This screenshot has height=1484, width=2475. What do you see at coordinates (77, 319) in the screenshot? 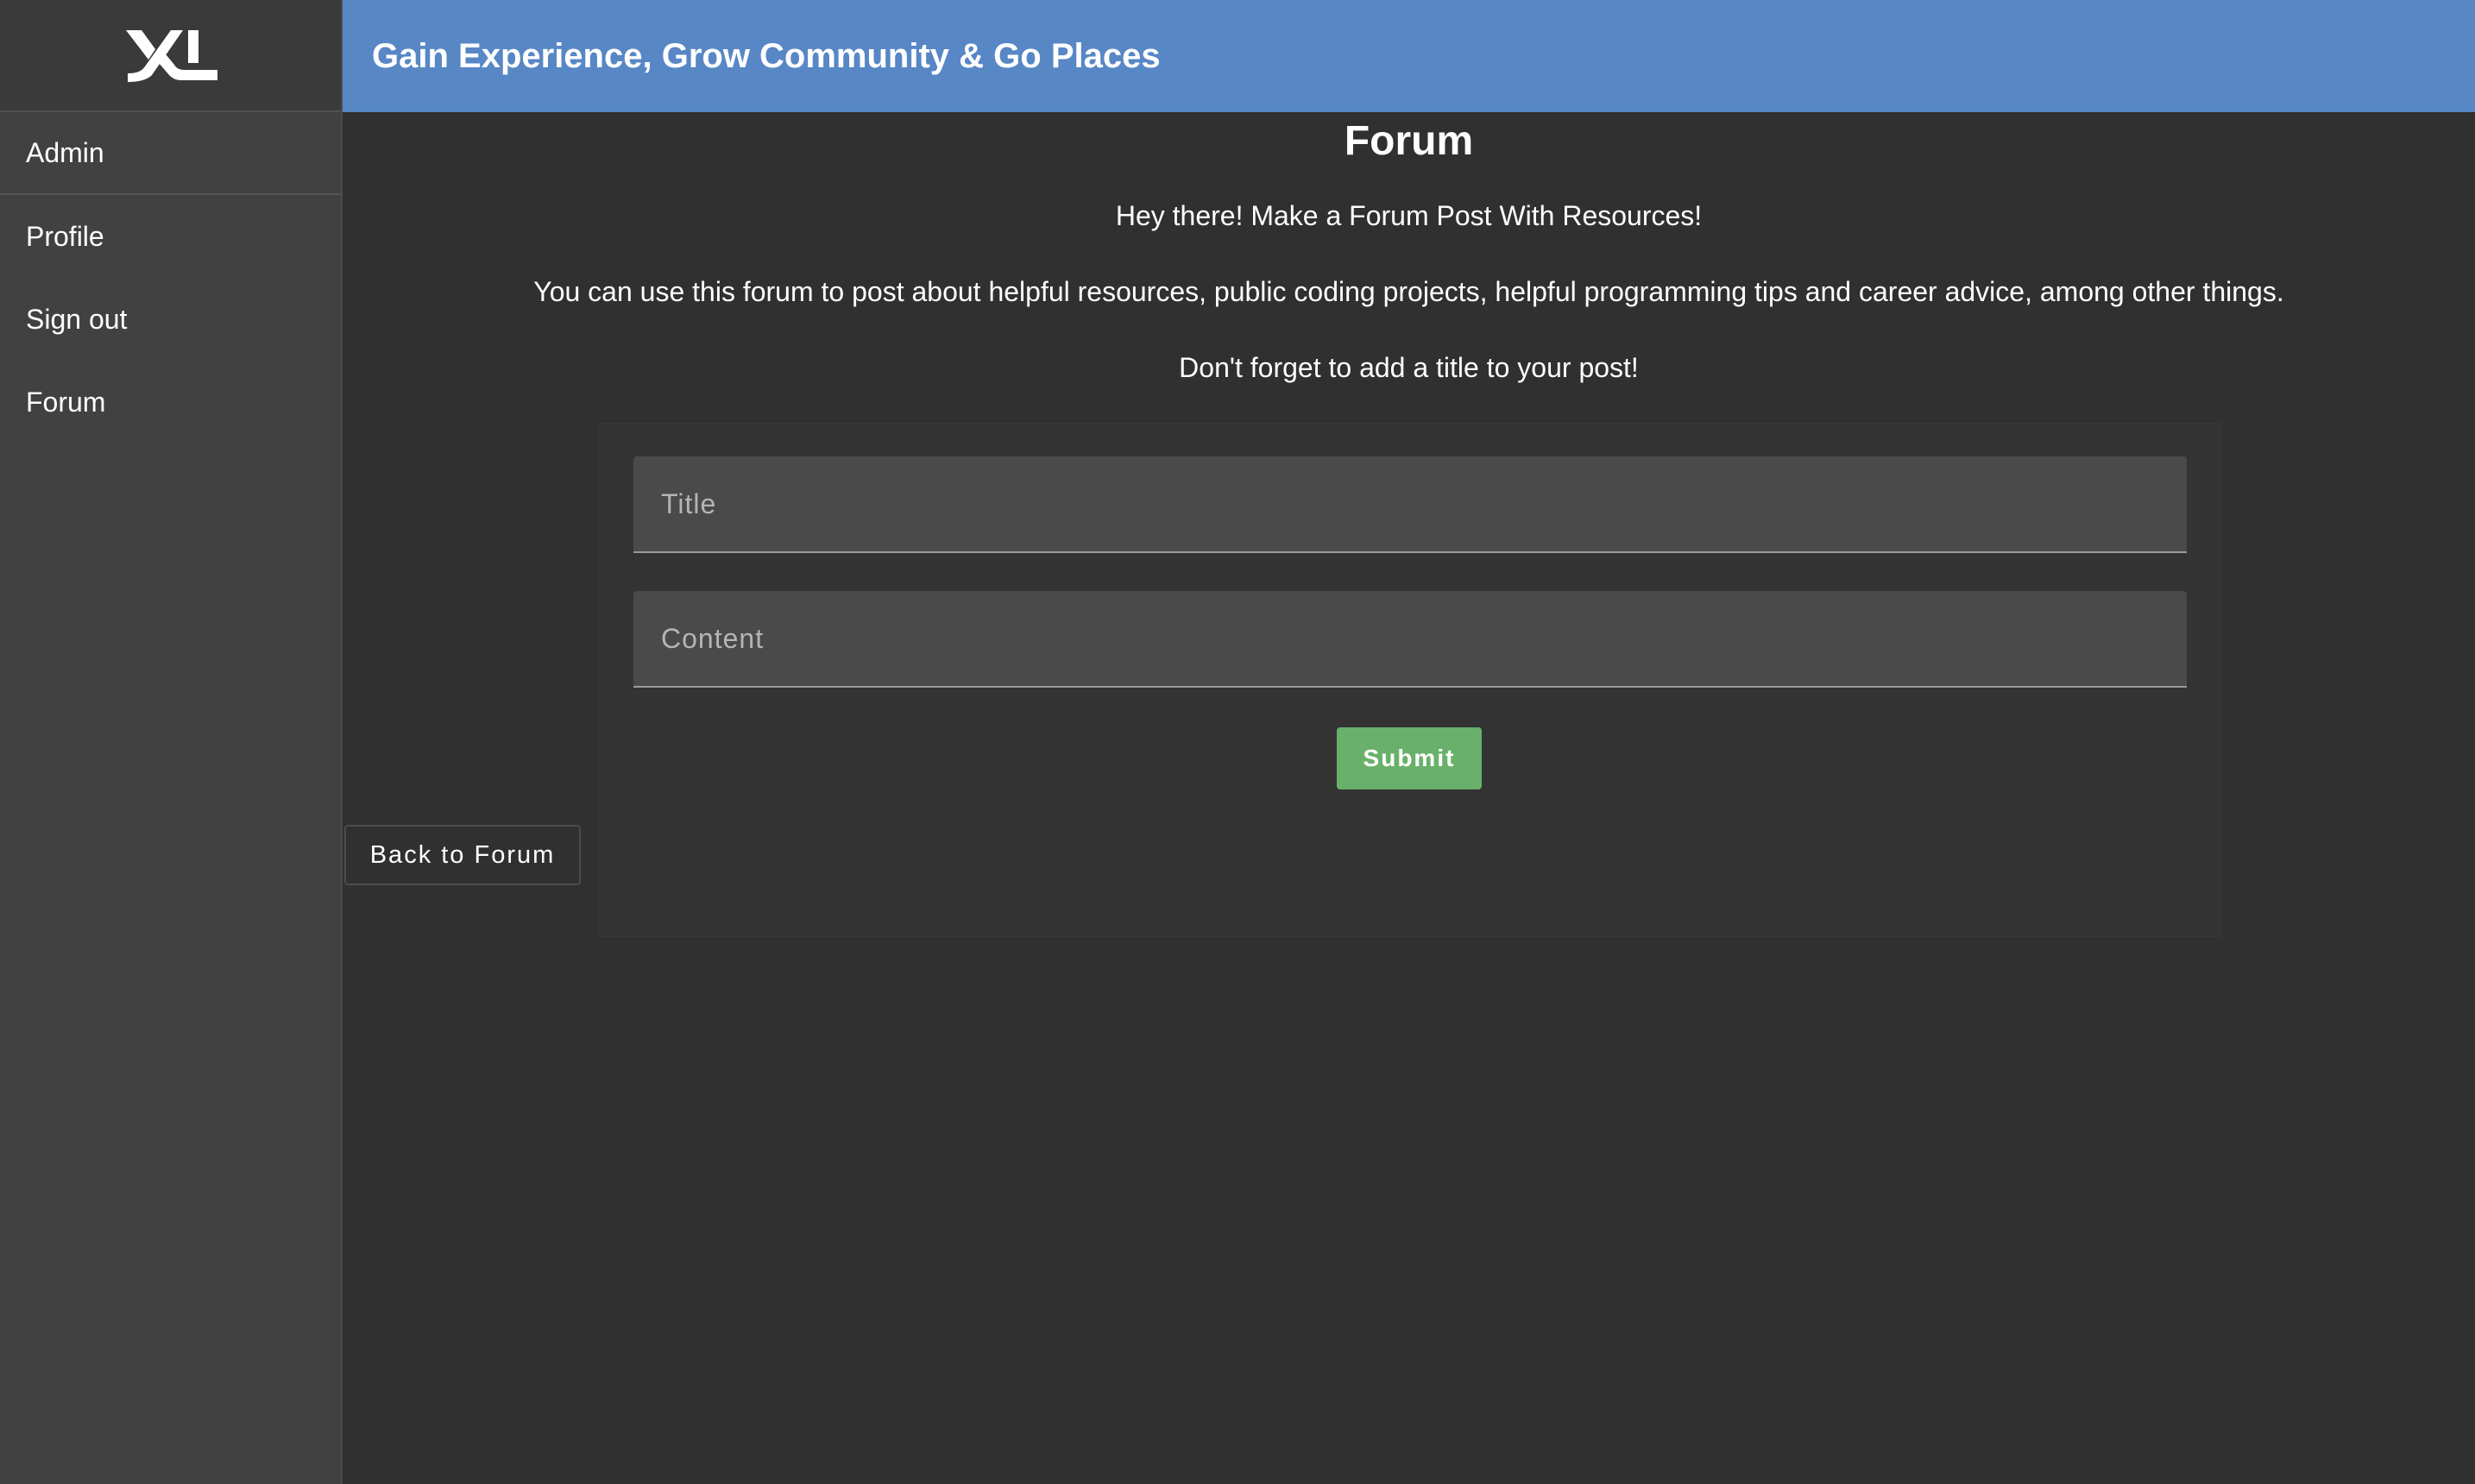
I see `sidebar-item-label: Sign out` at bounding box center [77, 319].